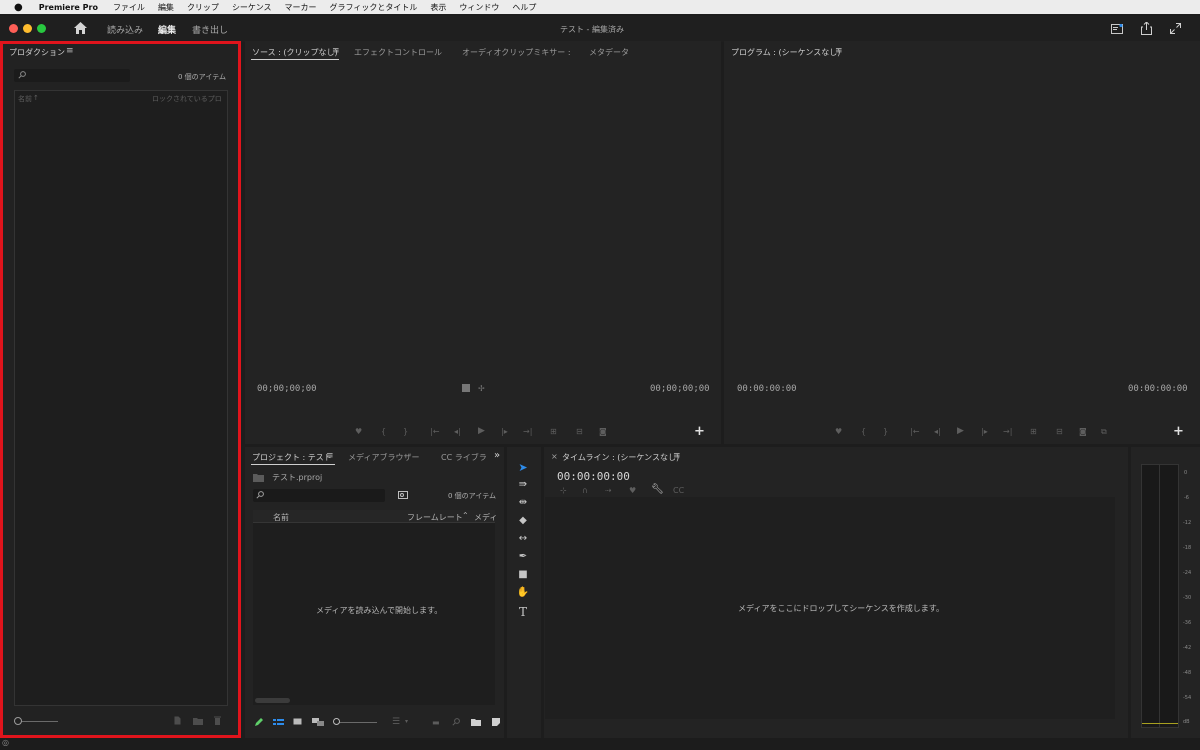 The width and height of the screenshot is (1200, 750). Describe the element at coordinates (167, 29) in the screenshot. I see `workspace-edit: 編集` at that location.